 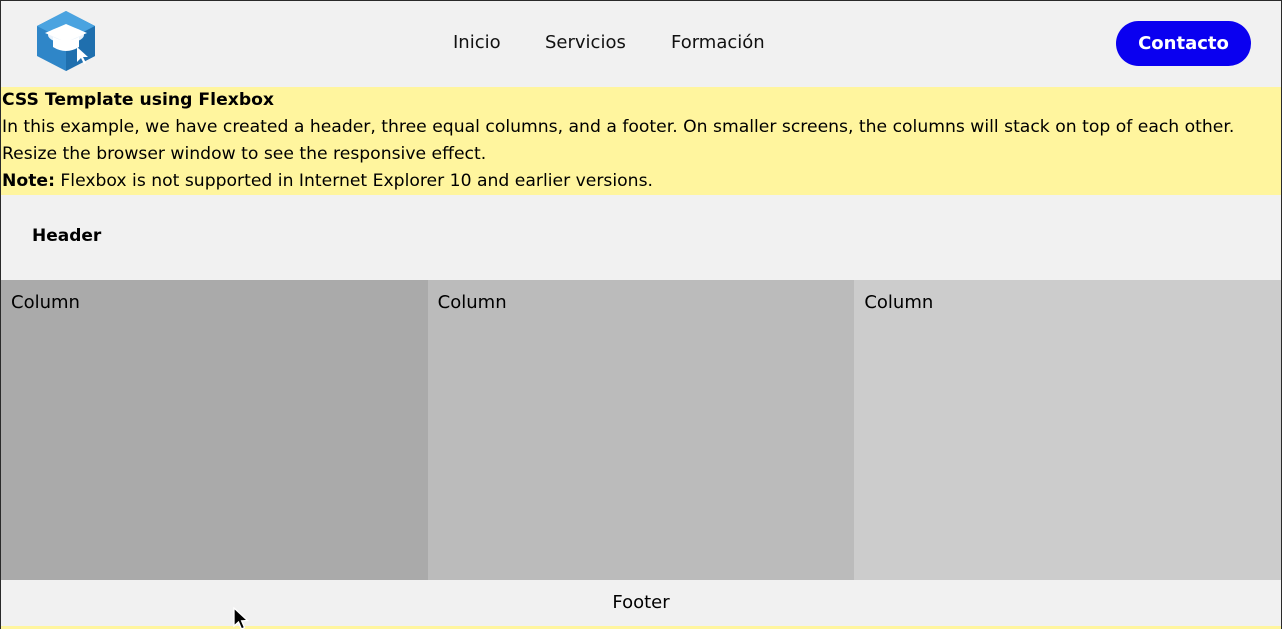 I want to click on nav-link-inicio: Inicio, so click(x=477, y=42).